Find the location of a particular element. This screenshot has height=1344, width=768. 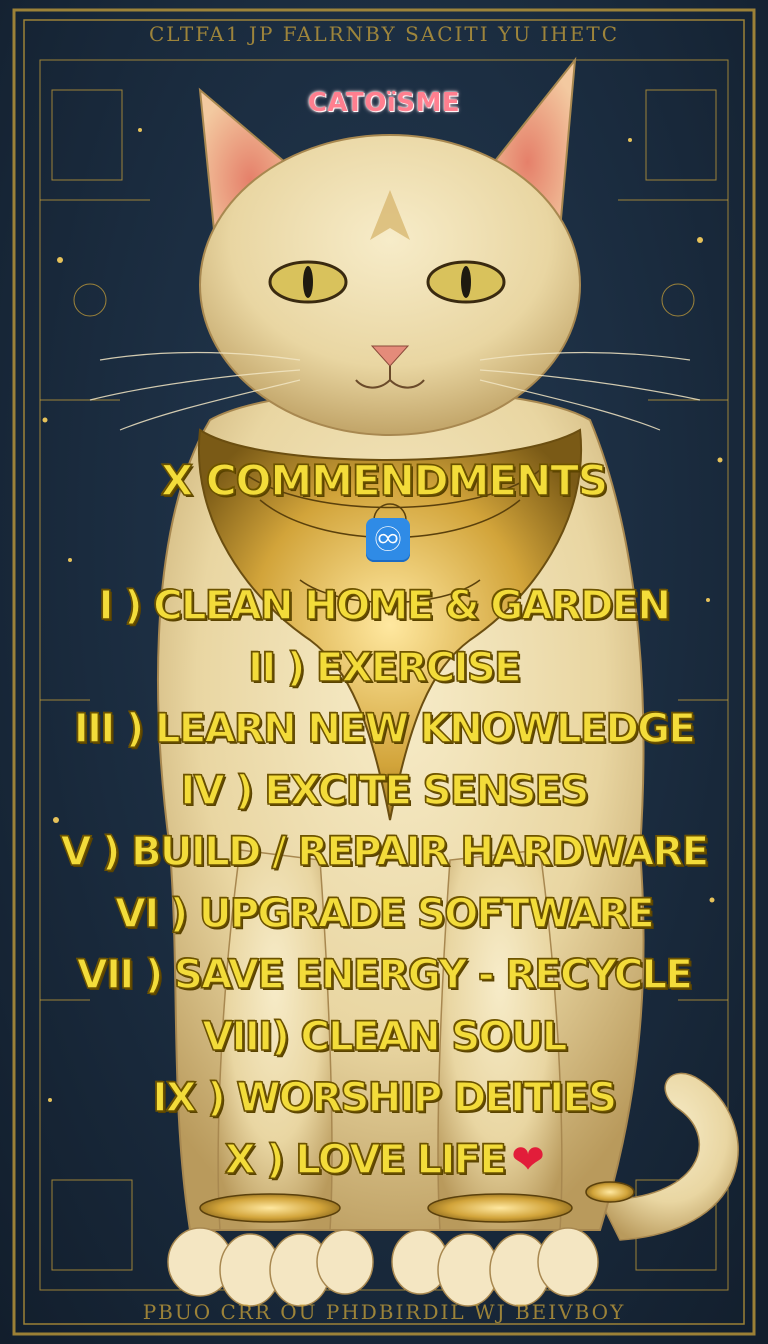

infinity-glyph: ♾ is located at coordinates (388, 540).